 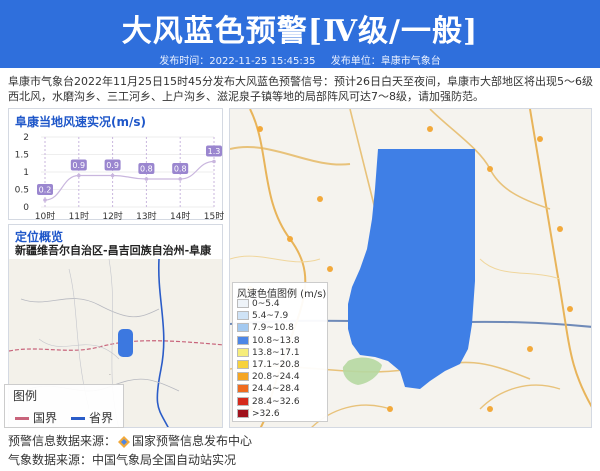 I want to click on x-tick-label: 13时, so click(x=146, y=215).